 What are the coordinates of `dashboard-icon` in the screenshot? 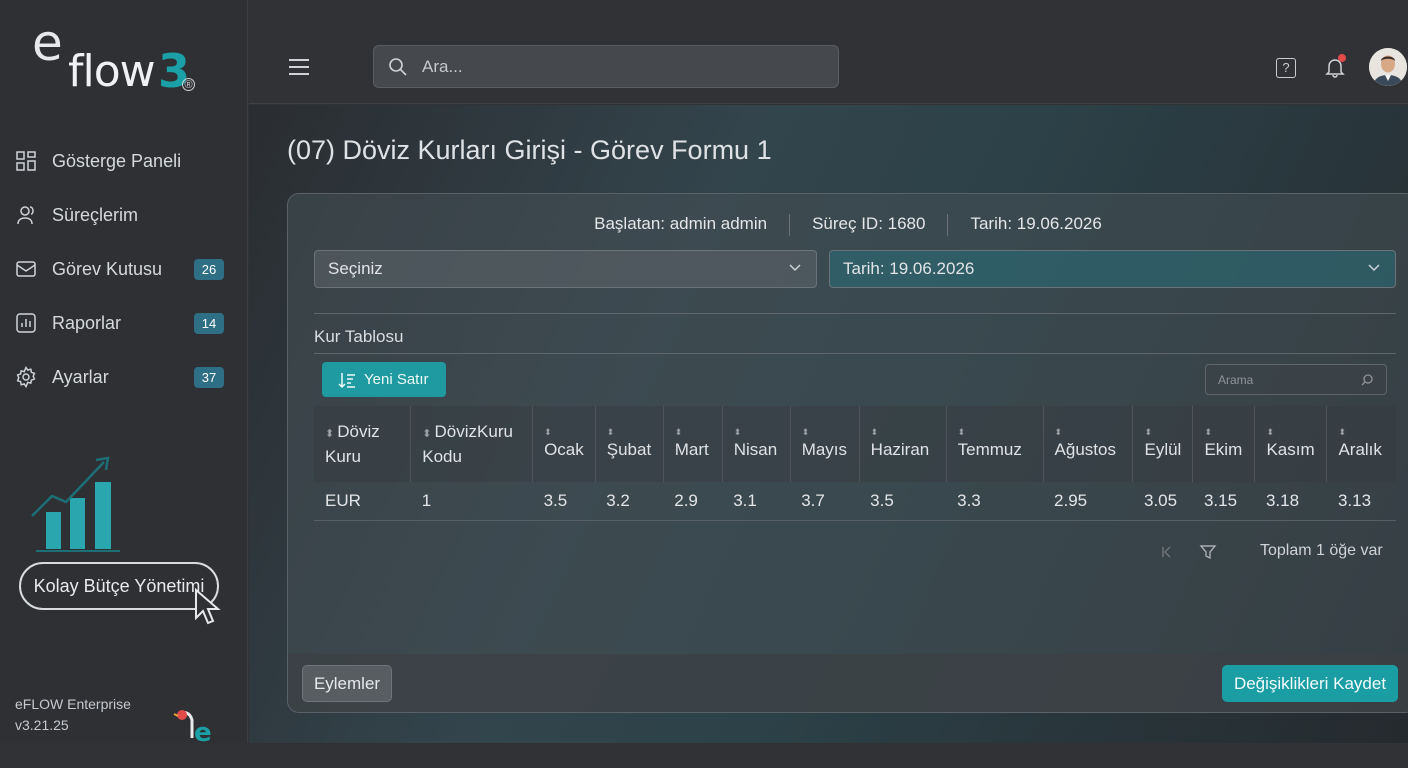 It's located at (26, 161).